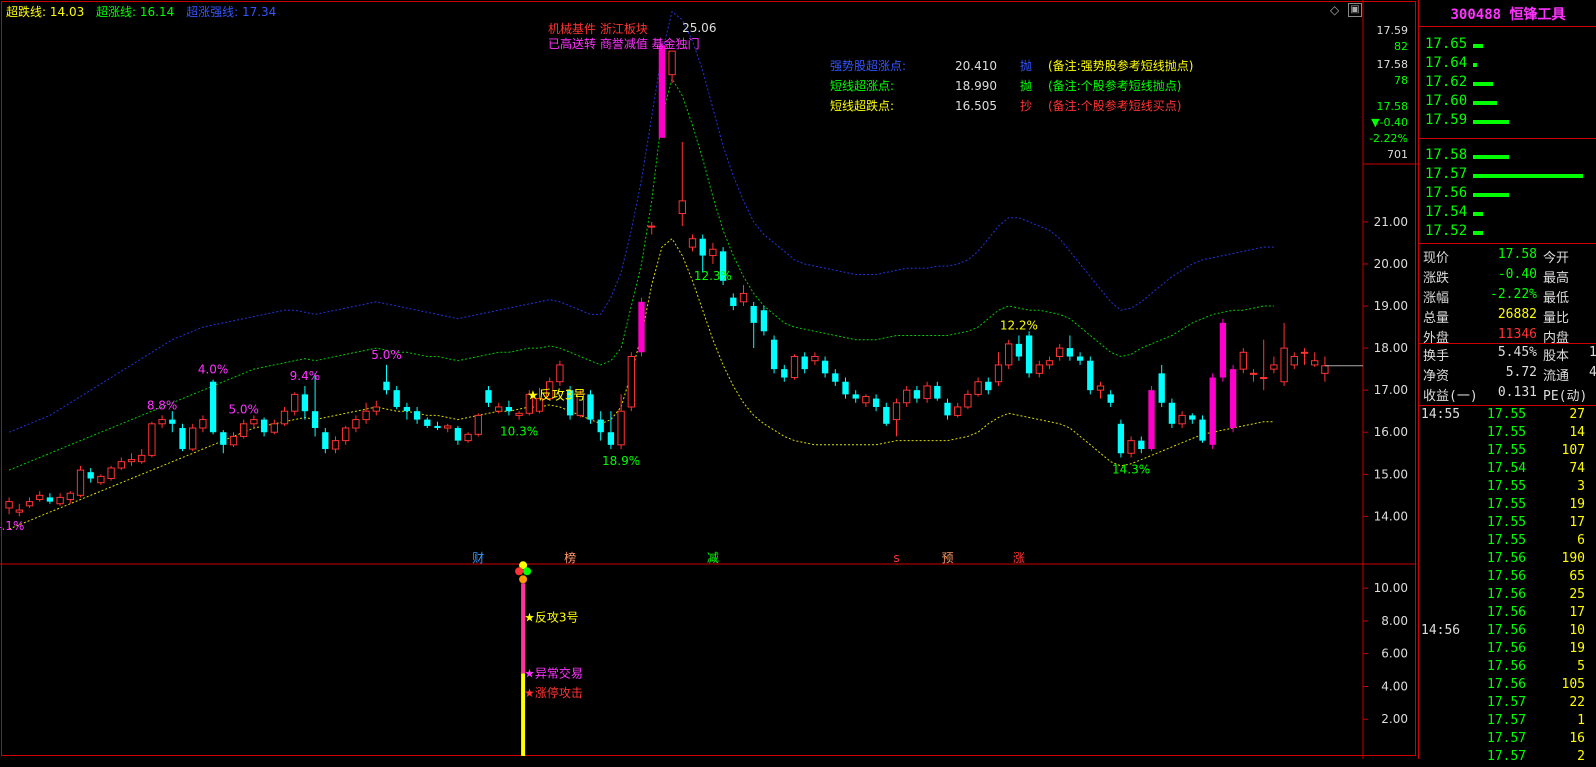 The image size is (1596, 767). What do you see at coordinates (1507, 83) in the screenshot?
I see `orderbook-row: 17.62` at bounding box center [1507, 83].